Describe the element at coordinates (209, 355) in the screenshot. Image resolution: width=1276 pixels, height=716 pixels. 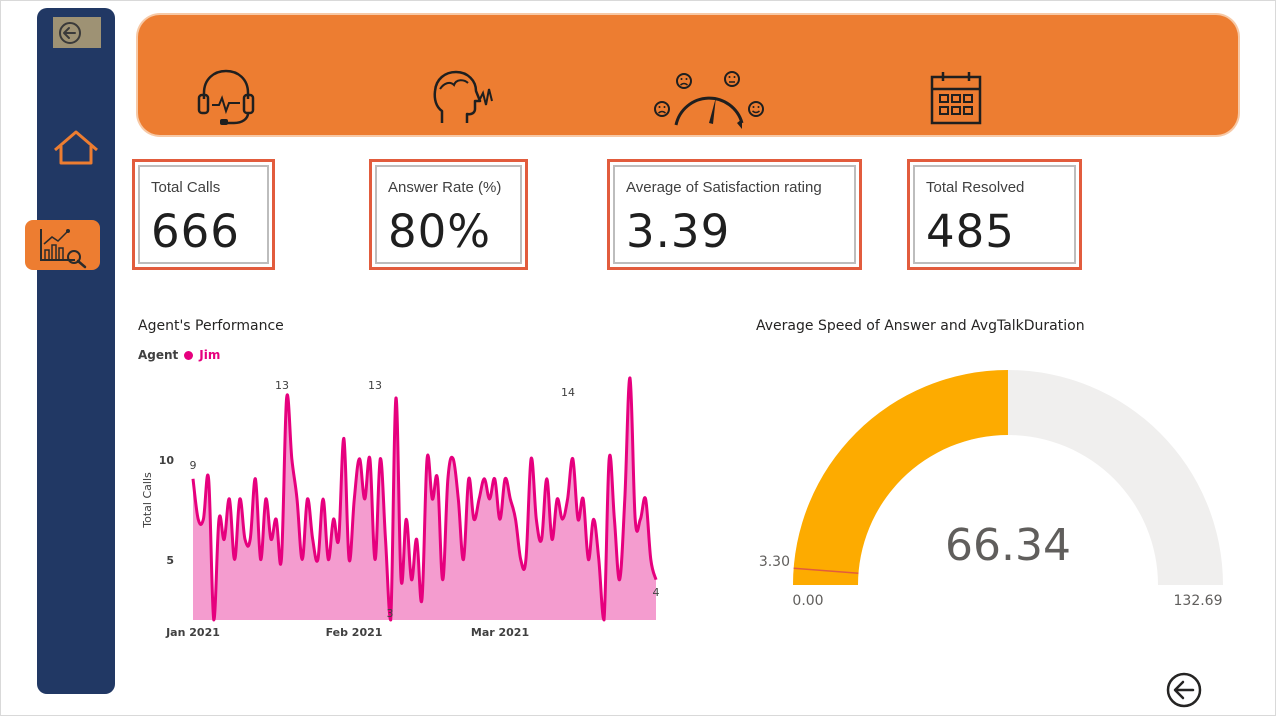
I see `legend-series-name: Jim` at that location.